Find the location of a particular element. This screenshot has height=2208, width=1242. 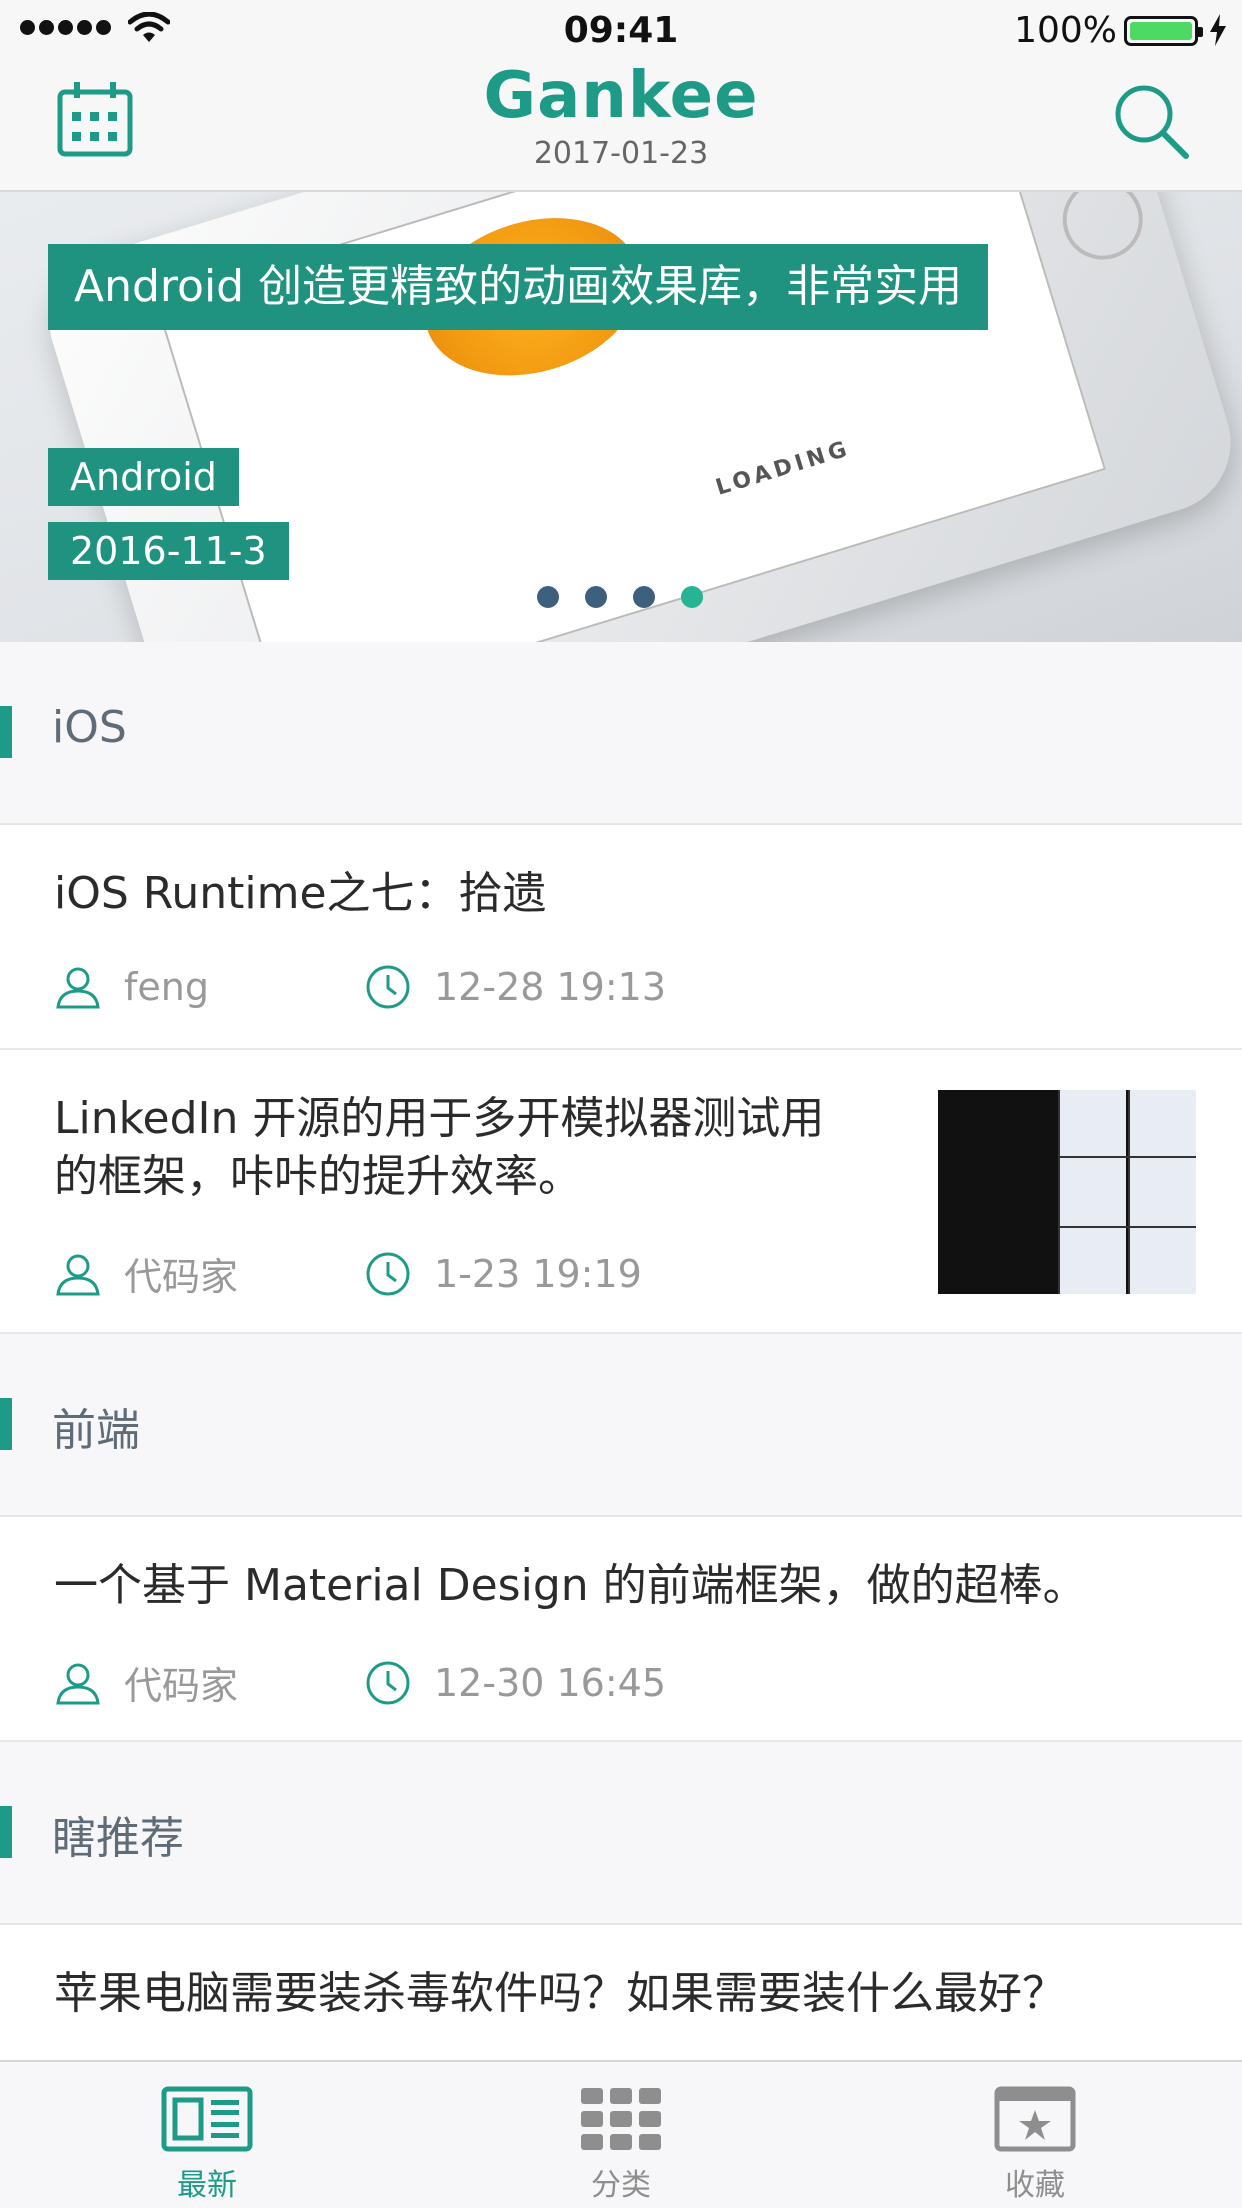

charging-icon is located at coordinates (1218, 30).